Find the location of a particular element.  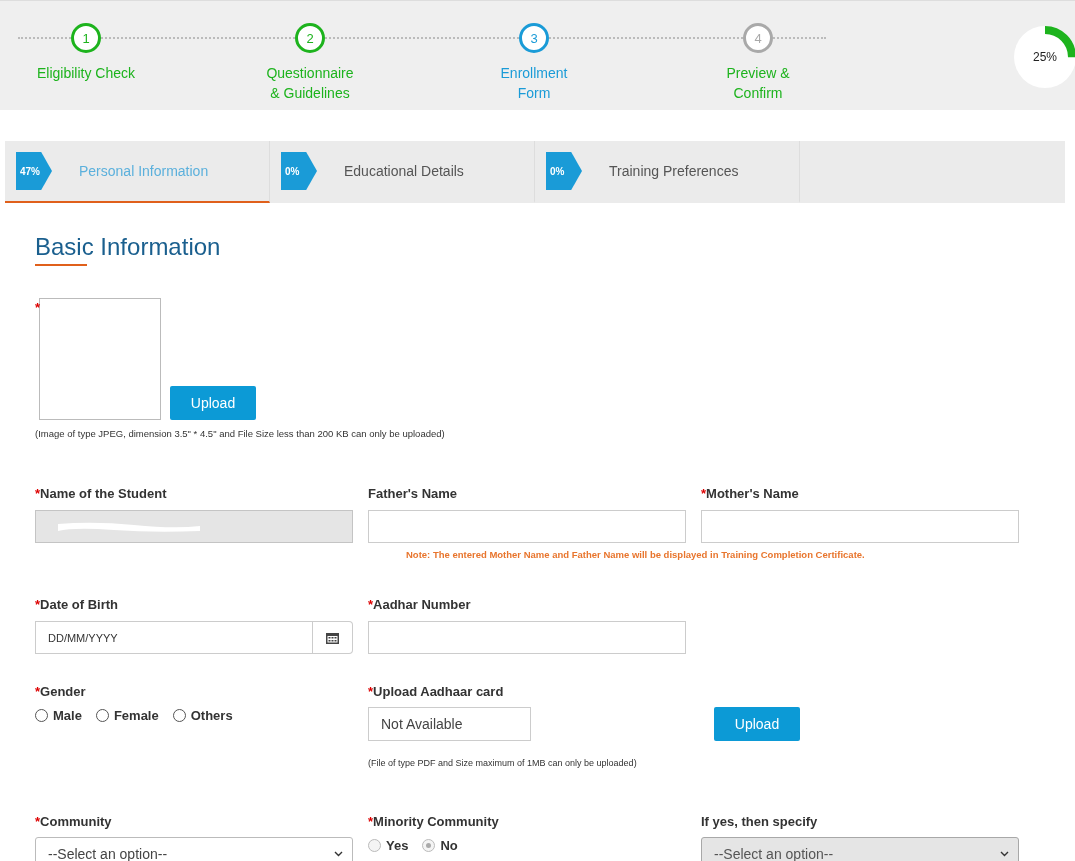

dropdown: --Select an option-- is located at coordinates (194, 849).